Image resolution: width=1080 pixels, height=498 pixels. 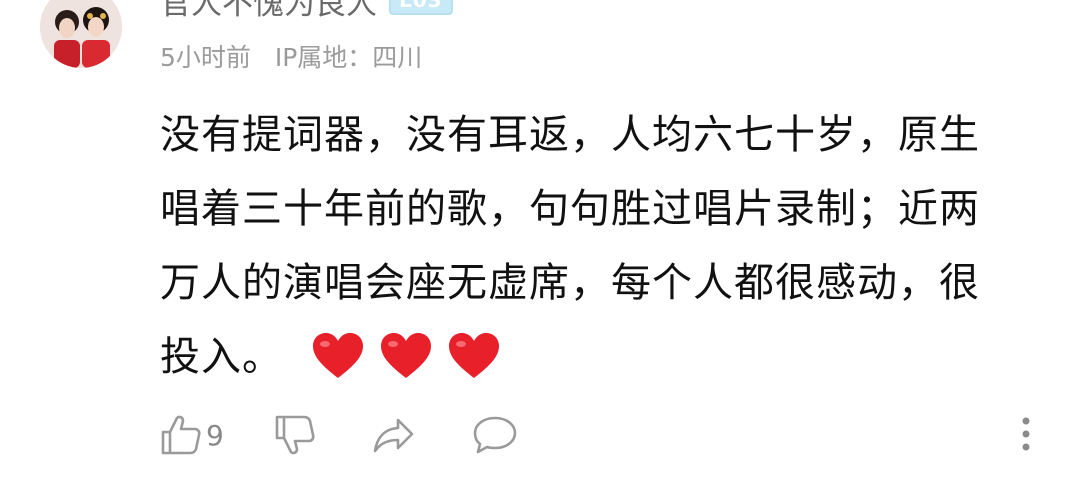 I want to click on thumbs-down-icon, so click(x=295, y=435).